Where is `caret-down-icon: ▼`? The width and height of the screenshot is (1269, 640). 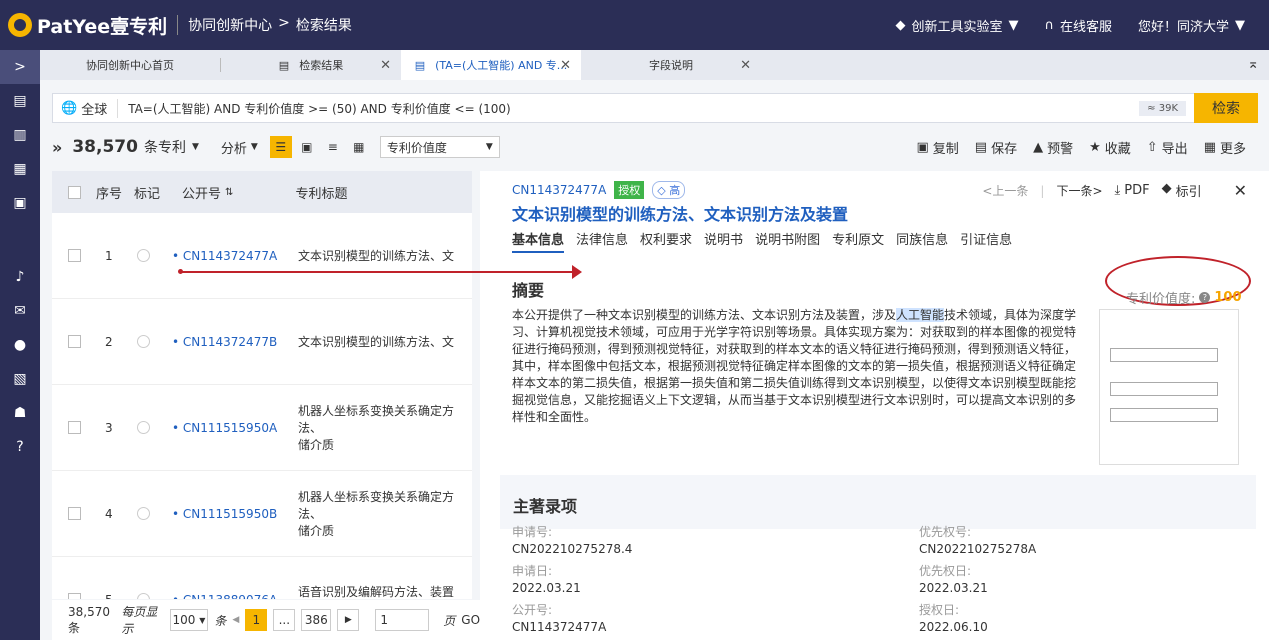 caret-down-icon: ▼ is located at coordinates (195, 147).